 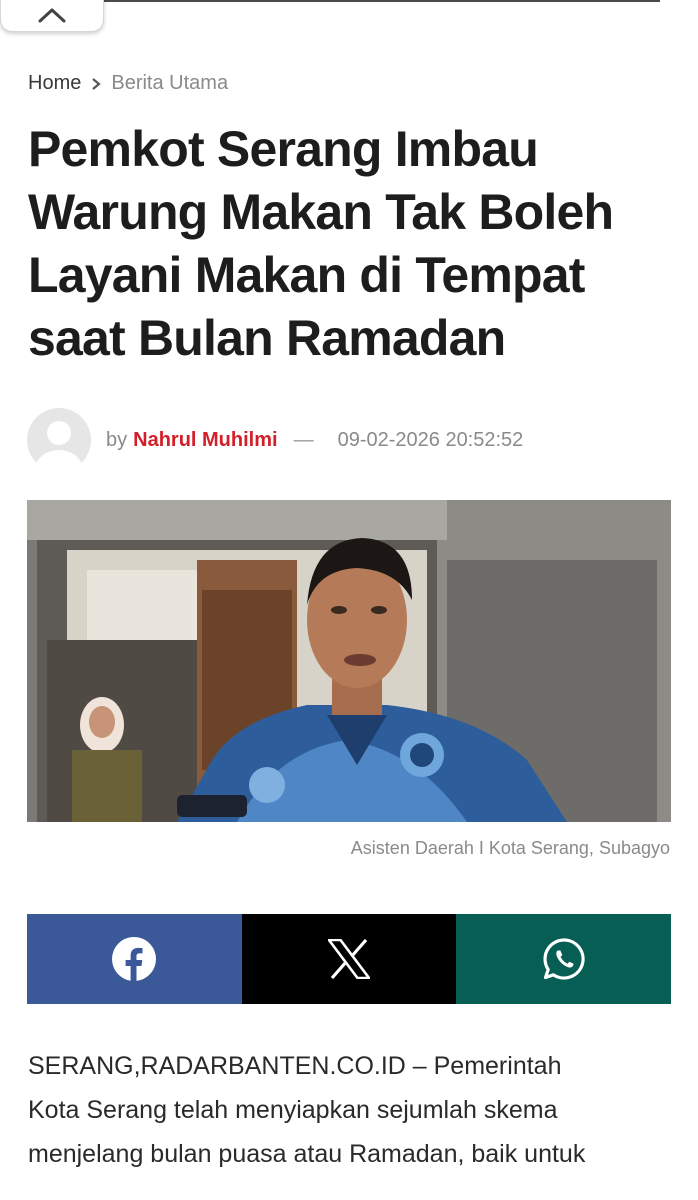 I want to click on share-bar, so click(x=349, y=959).